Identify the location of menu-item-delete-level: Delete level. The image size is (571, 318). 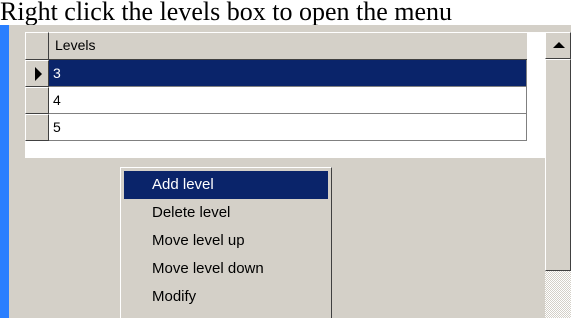
(226, 213).